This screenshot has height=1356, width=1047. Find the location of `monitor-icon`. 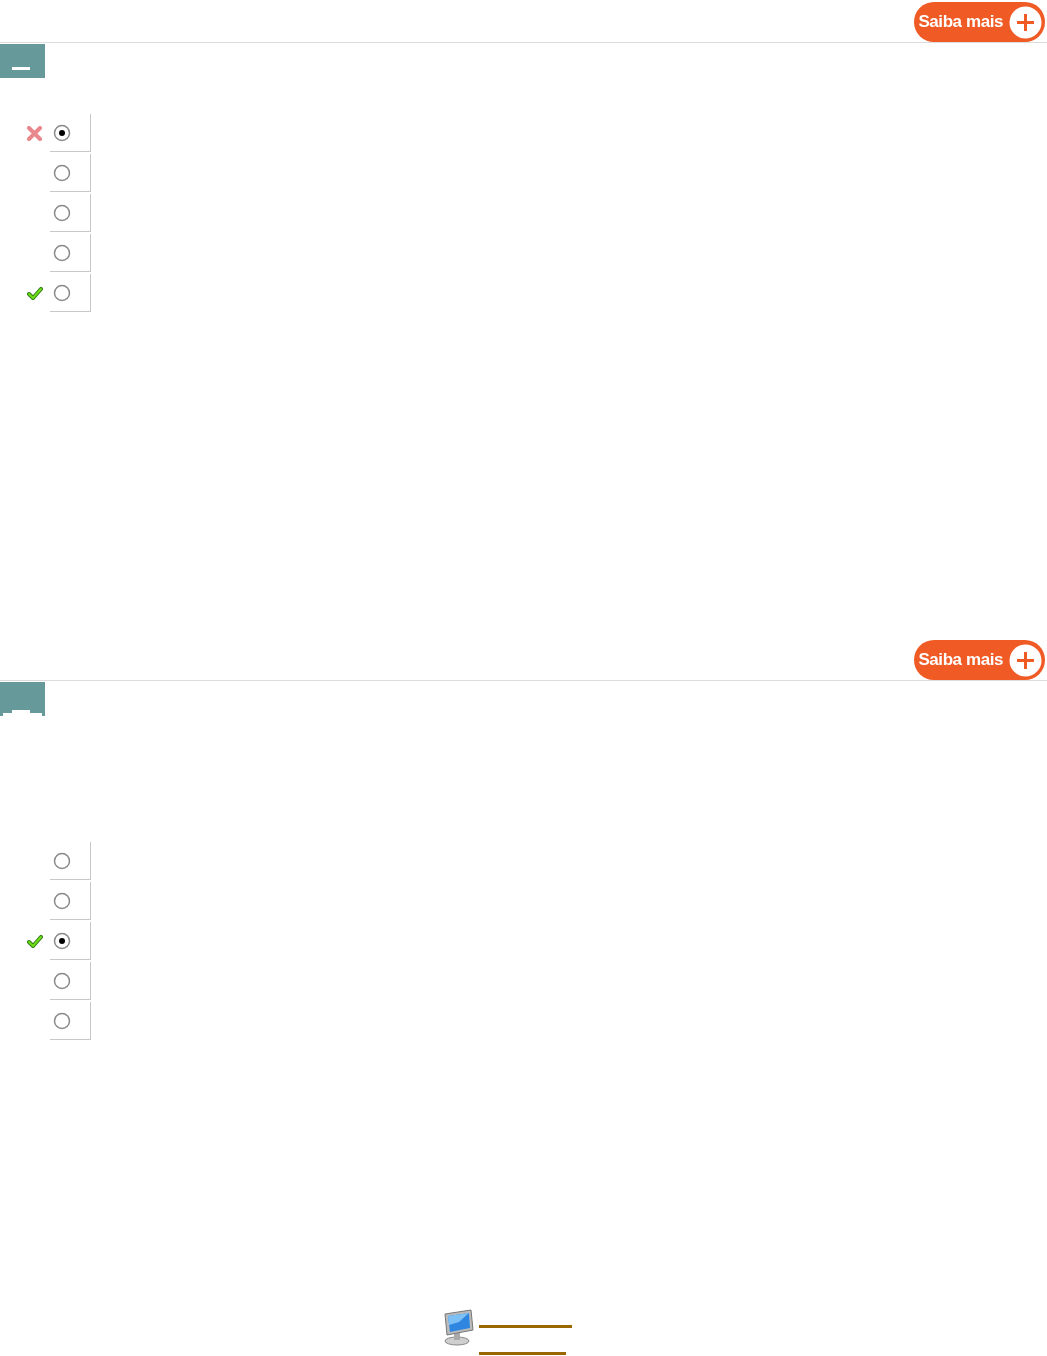

monitor-icon is located at coordinates (459, 1327).